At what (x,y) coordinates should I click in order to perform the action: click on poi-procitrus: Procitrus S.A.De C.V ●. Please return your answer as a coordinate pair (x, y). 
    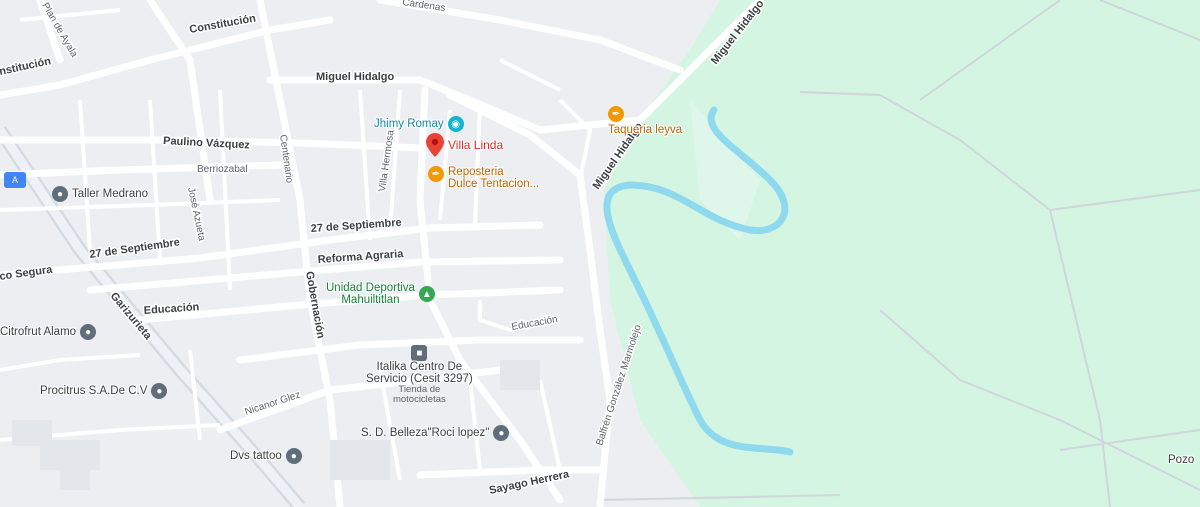
    Looking at the image, I should click on (104, 391).